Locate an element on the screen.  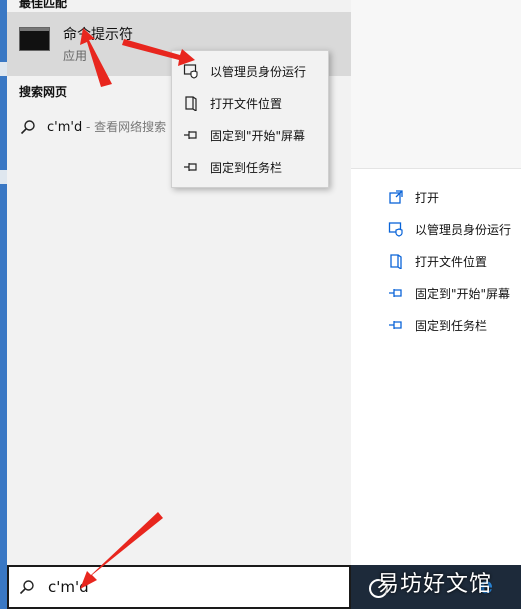
context-item-label: 打开文件位置 is located at coordinates (246, 103).